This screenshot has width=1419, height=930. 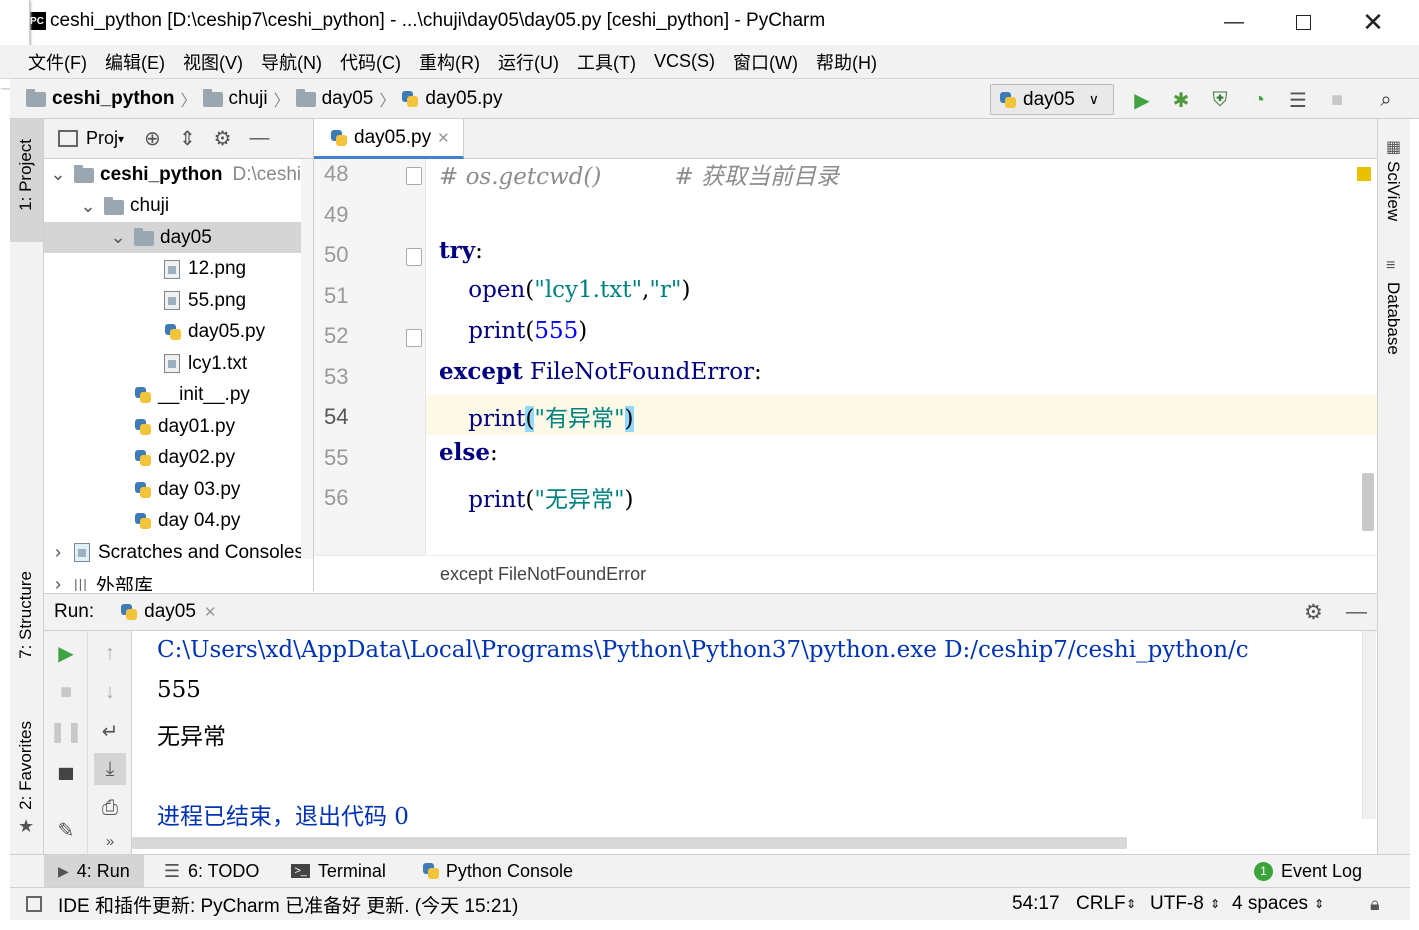 What do you see at coordinates (110, 841) in the screenshot?
I see `more-icon: »` at bounding box center [110, 841].